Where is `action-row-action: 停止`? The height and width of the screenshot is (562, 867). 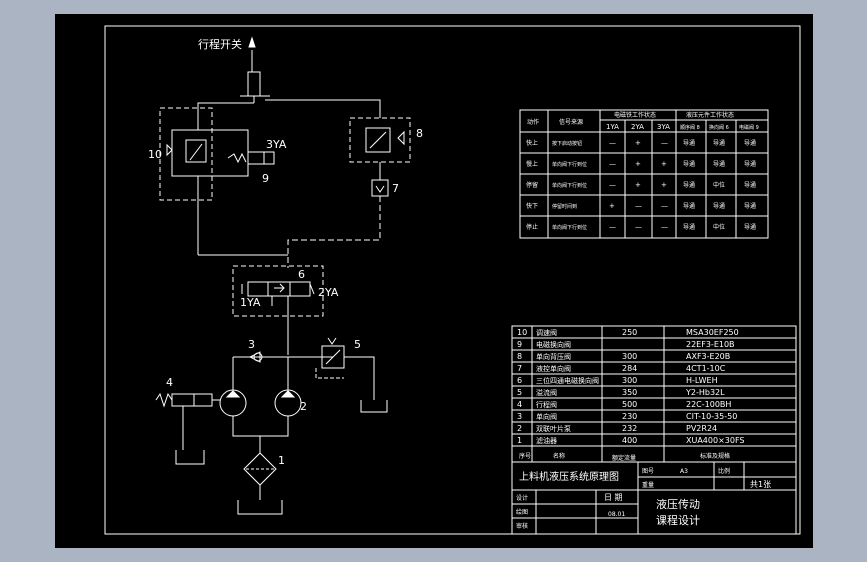
action-row-action: 停止 is located at coordinates (532, 227).